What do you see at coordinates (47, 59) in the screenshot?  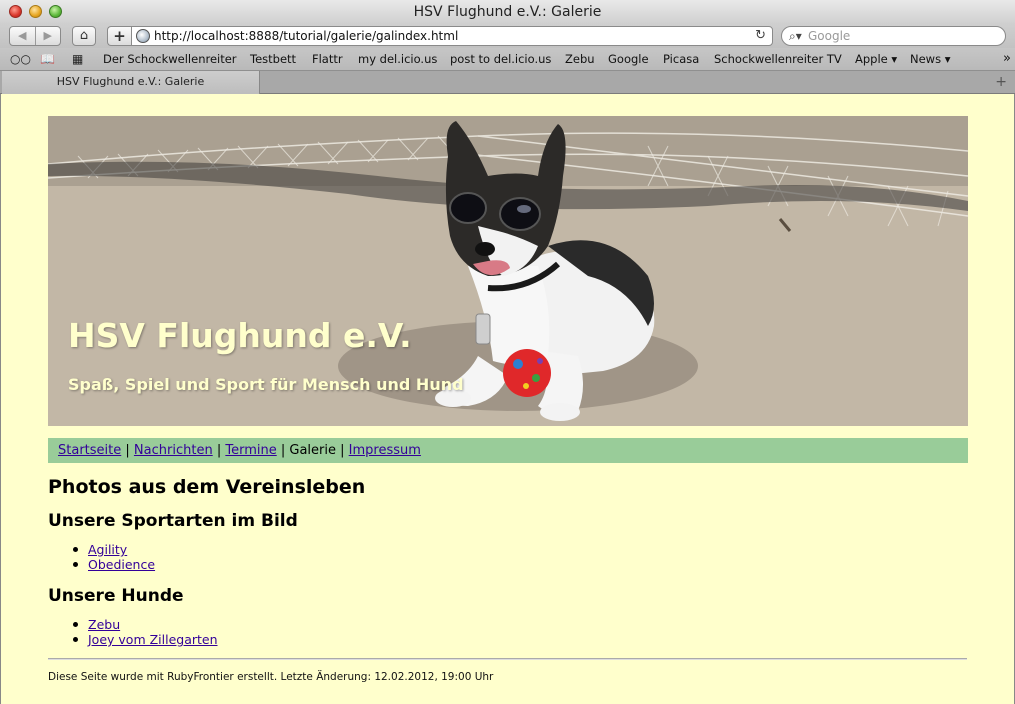 I see `bookmarks-book-icon: 📖` at bounding box center [47, 59].